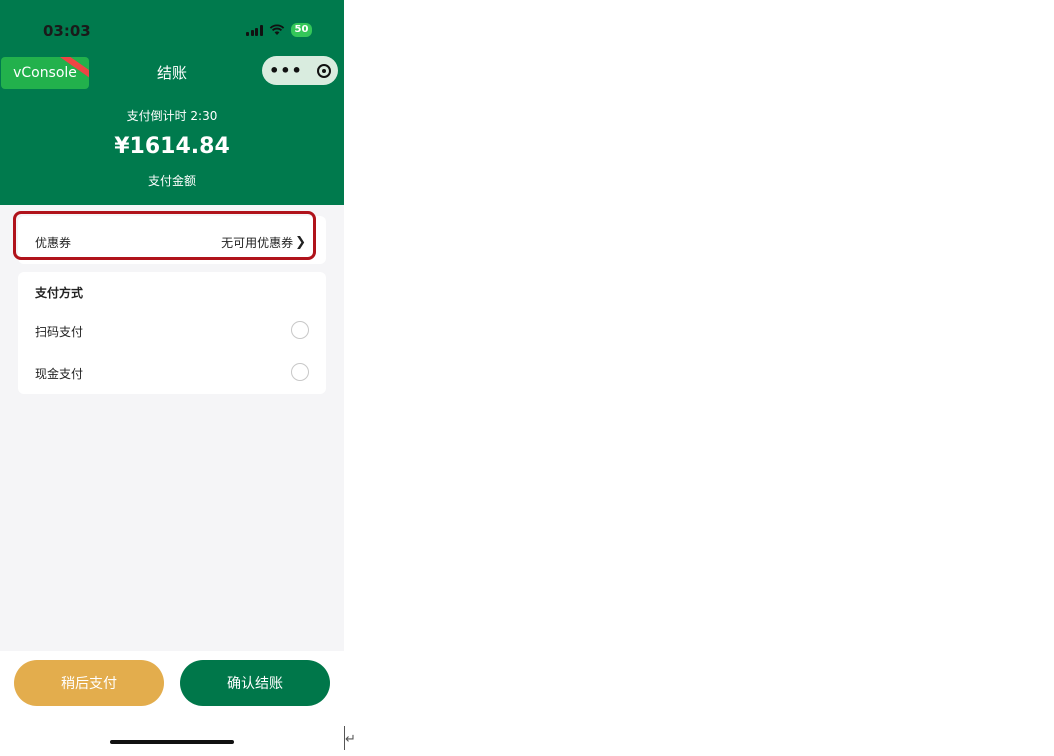 The width and height of the screenshot is (1054, 756). I want to click on footer-bar: 稍后支付 确认结账, so click(172, 703).